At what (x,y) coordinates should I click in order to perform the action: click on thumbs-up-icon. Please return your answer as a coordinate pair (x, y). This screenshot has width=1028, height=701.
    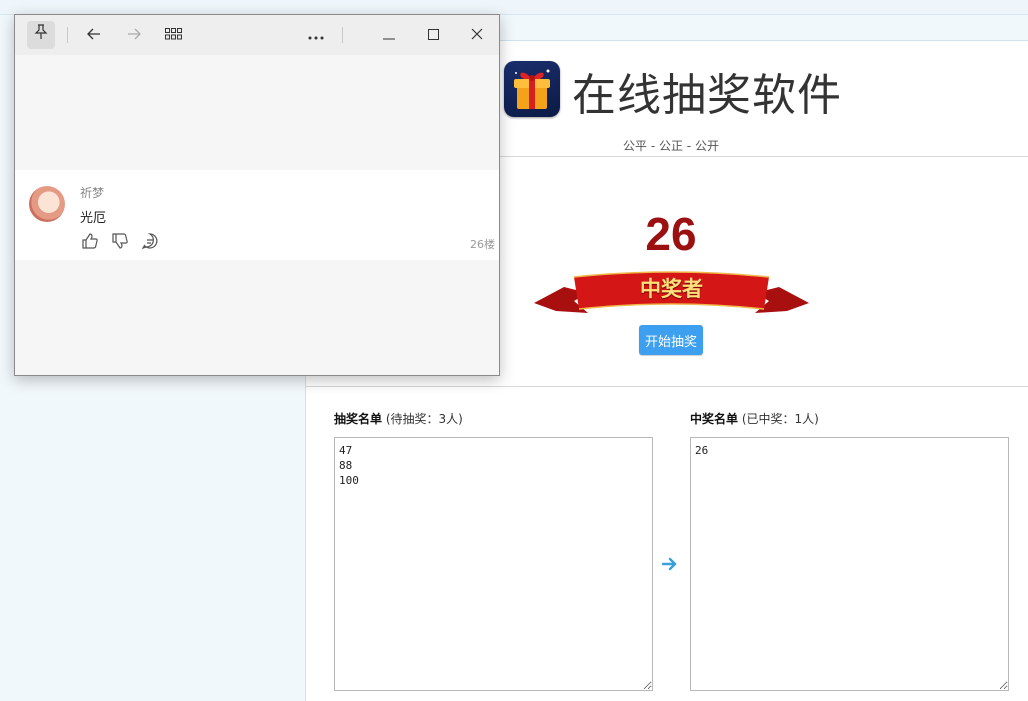
    Looking at the image, I should click on (90, 241).